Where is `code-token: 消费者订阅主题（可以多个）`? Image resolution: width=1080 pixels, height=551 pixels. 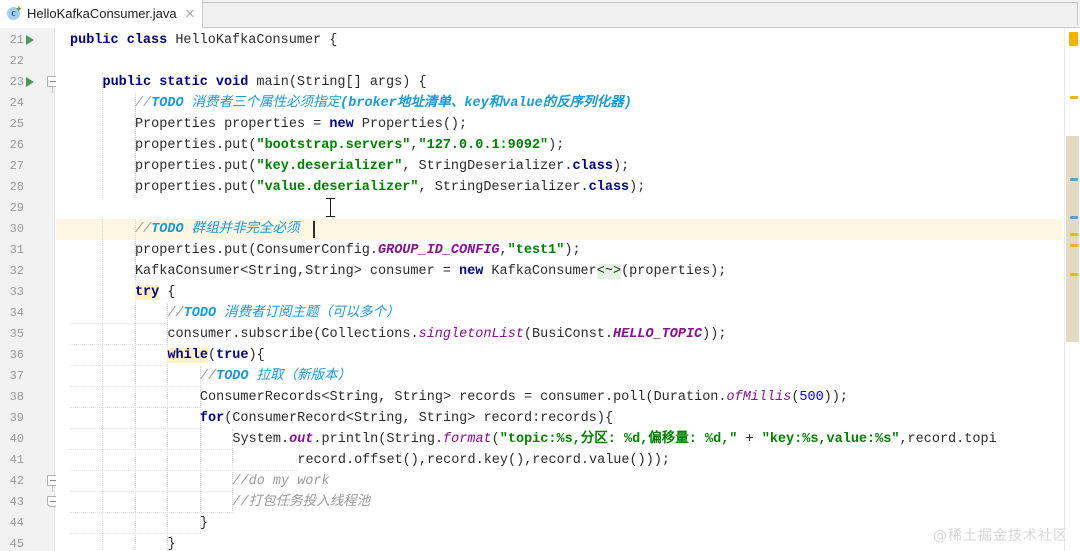 code-token: 消费者订阅主题（可以多个） is located at coordinates (308, 313).